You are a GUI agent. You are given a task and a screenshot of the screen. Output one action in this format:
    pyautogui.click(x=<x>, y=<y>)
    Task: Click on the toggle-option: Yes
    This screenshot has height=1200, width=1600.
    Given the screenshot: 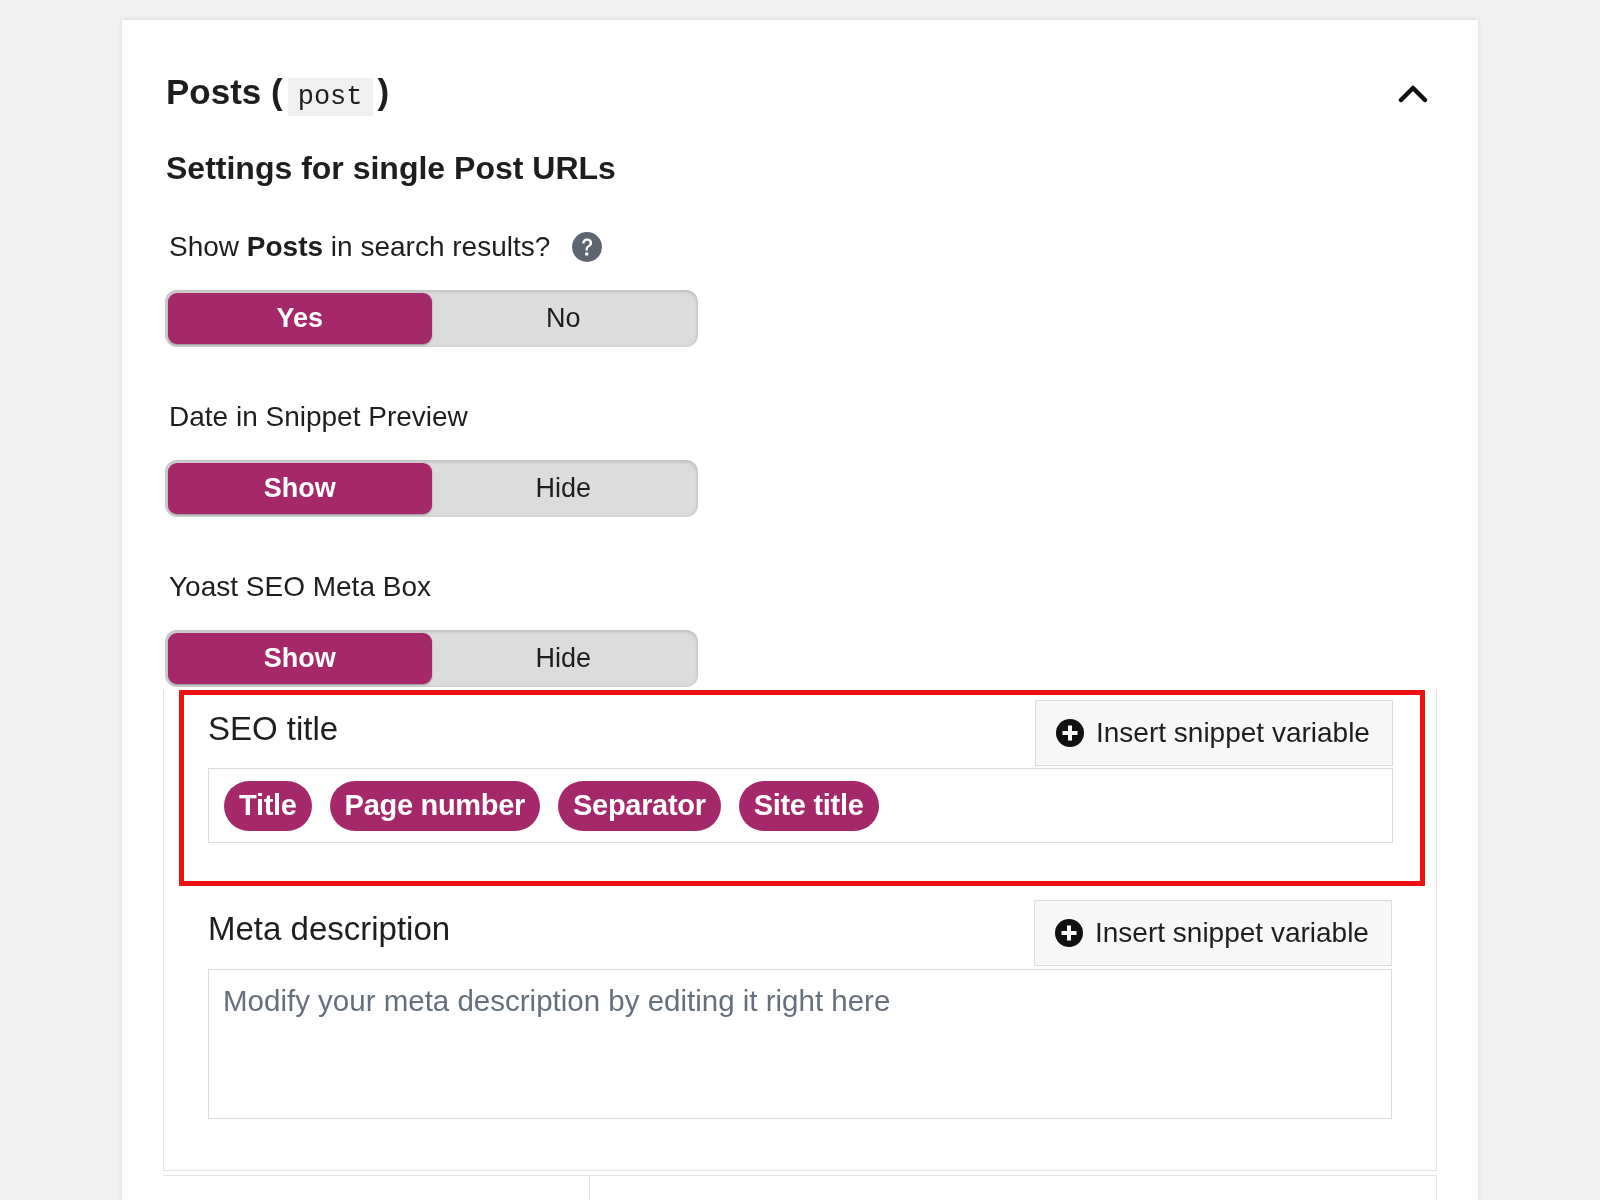 What is the action you would take?
    pyautogui.click(x=300, y=318)
    